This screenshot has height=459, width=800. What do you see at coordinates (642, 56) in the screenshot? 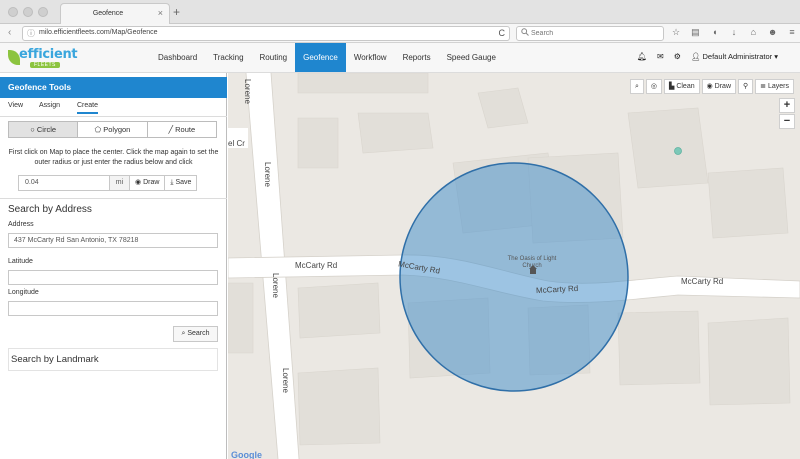
I see `bell-icon: 🔔︎` at bounding box center [642, 56].